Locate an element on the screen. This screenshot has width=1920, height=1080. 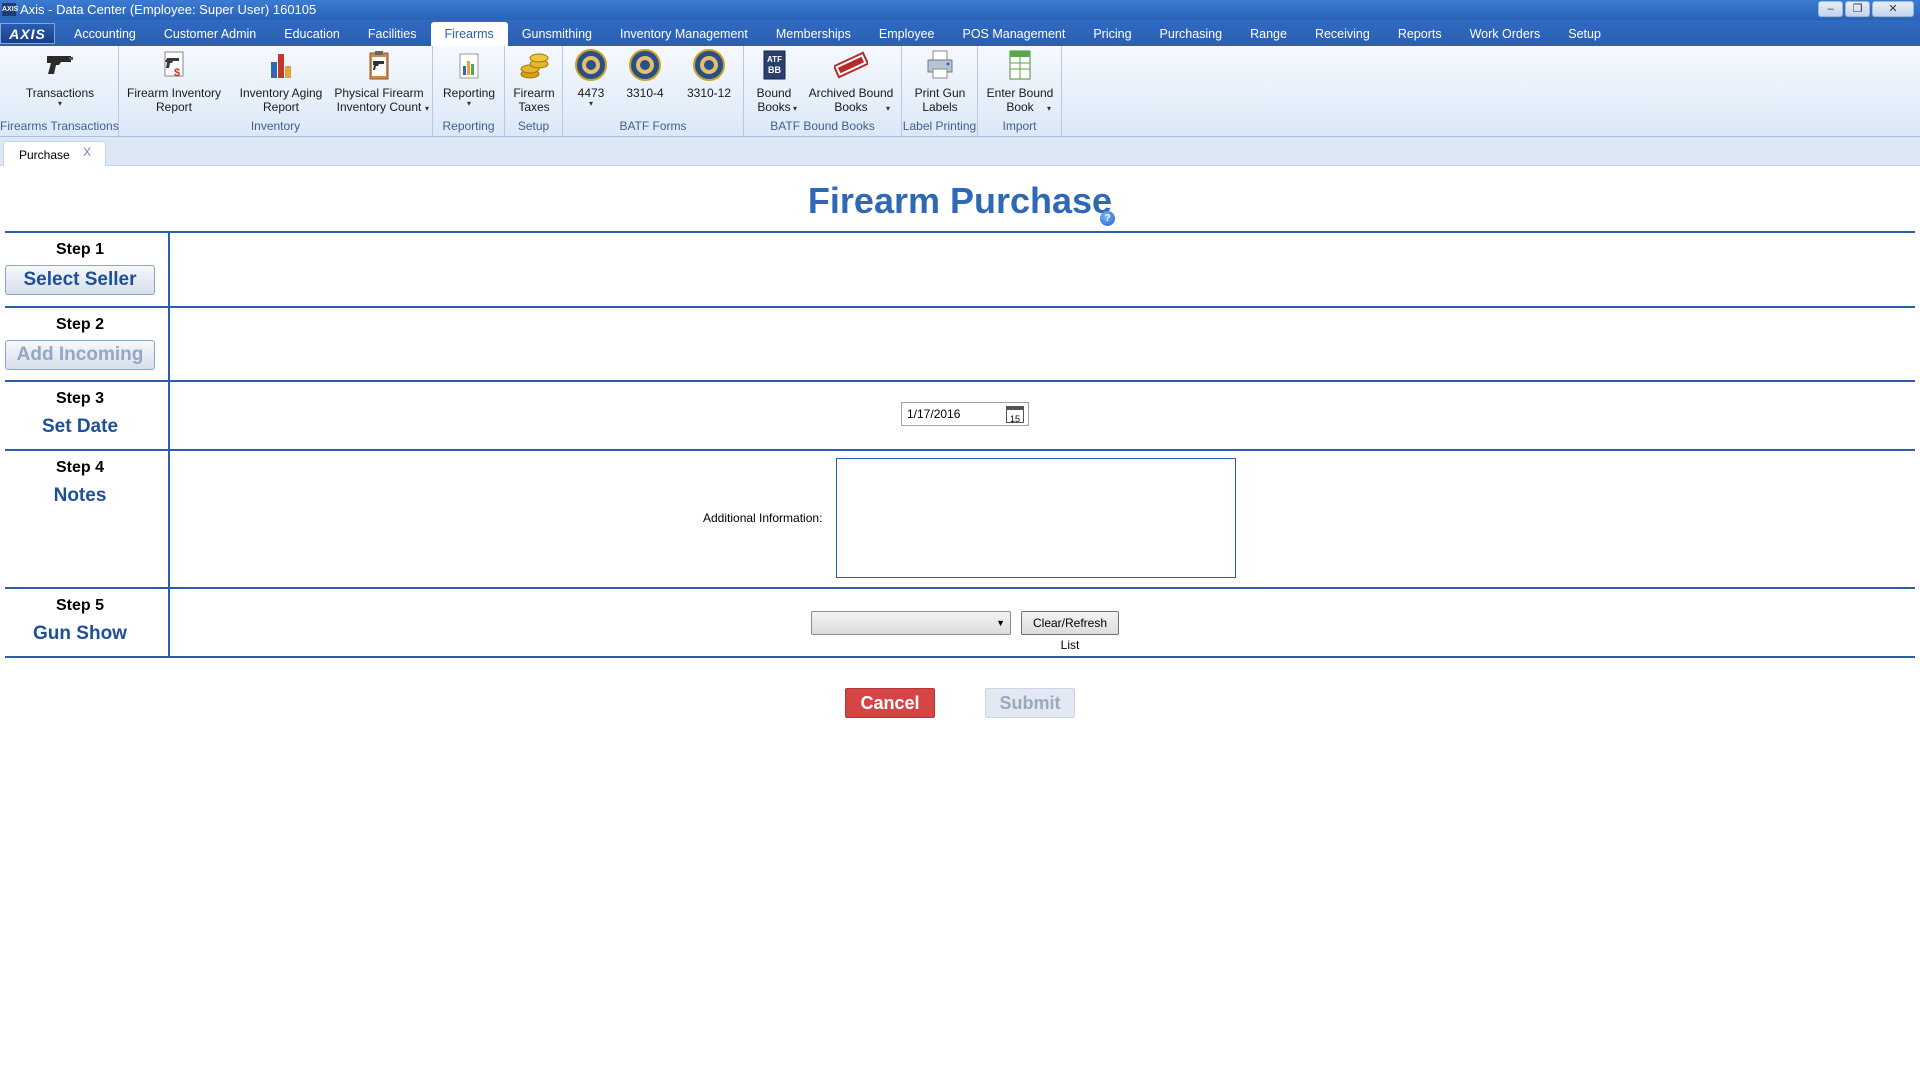
submit-button: Submit is located at coordinates (1030, 703).